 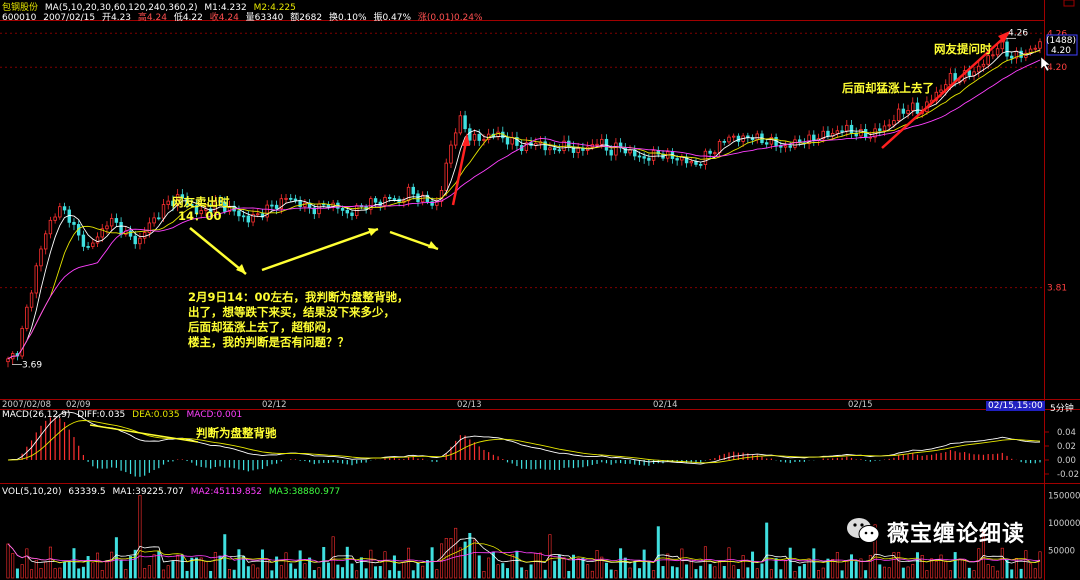 I want to click on volume: 量63340, so click(x=264, y=18).